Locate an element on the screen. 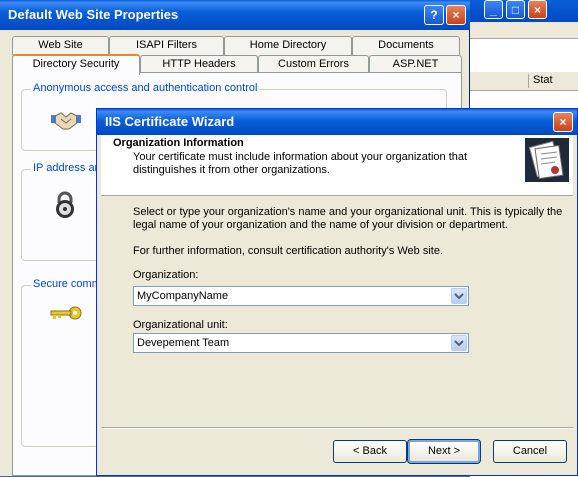 Image resolution: width=578 pixels, height=477 pixels. tab-web-site: Web Site is located at coordinates (60, 45).